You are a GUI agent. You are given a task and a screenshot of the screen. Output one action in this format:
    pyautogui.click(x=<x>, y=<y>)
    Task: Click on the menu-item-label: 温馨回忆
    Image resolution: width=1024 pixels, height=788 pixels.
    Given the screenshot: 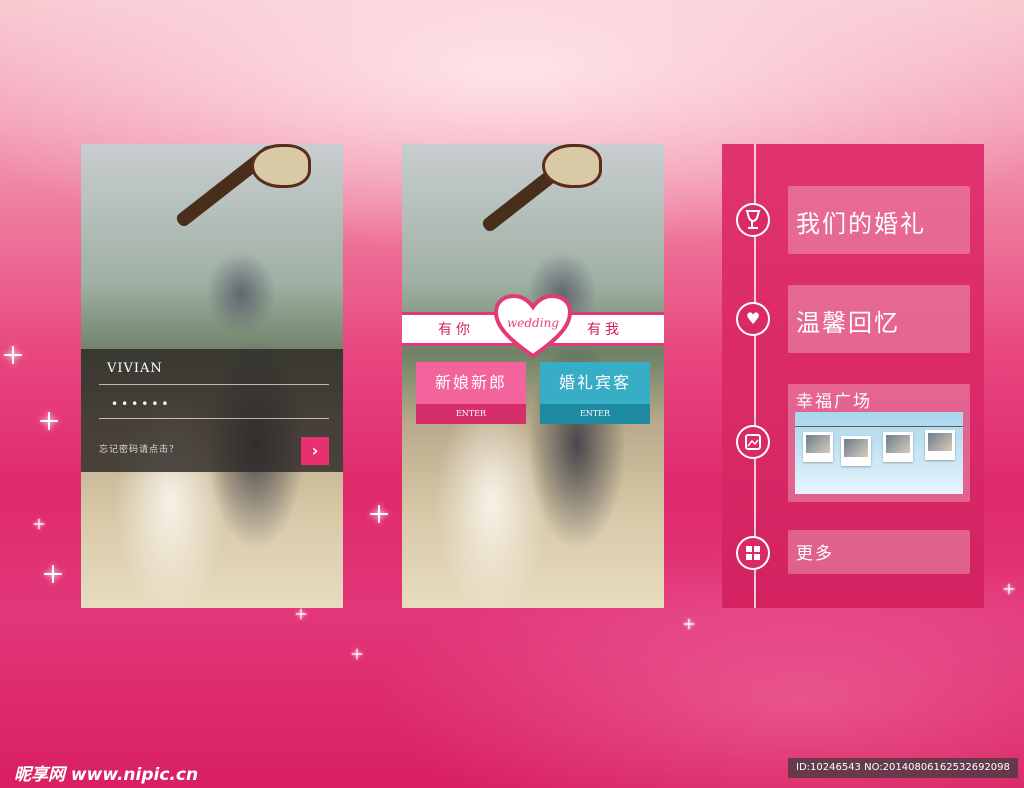 What is the action you would take?
    pyautogui.click(x=848, y=323)
    